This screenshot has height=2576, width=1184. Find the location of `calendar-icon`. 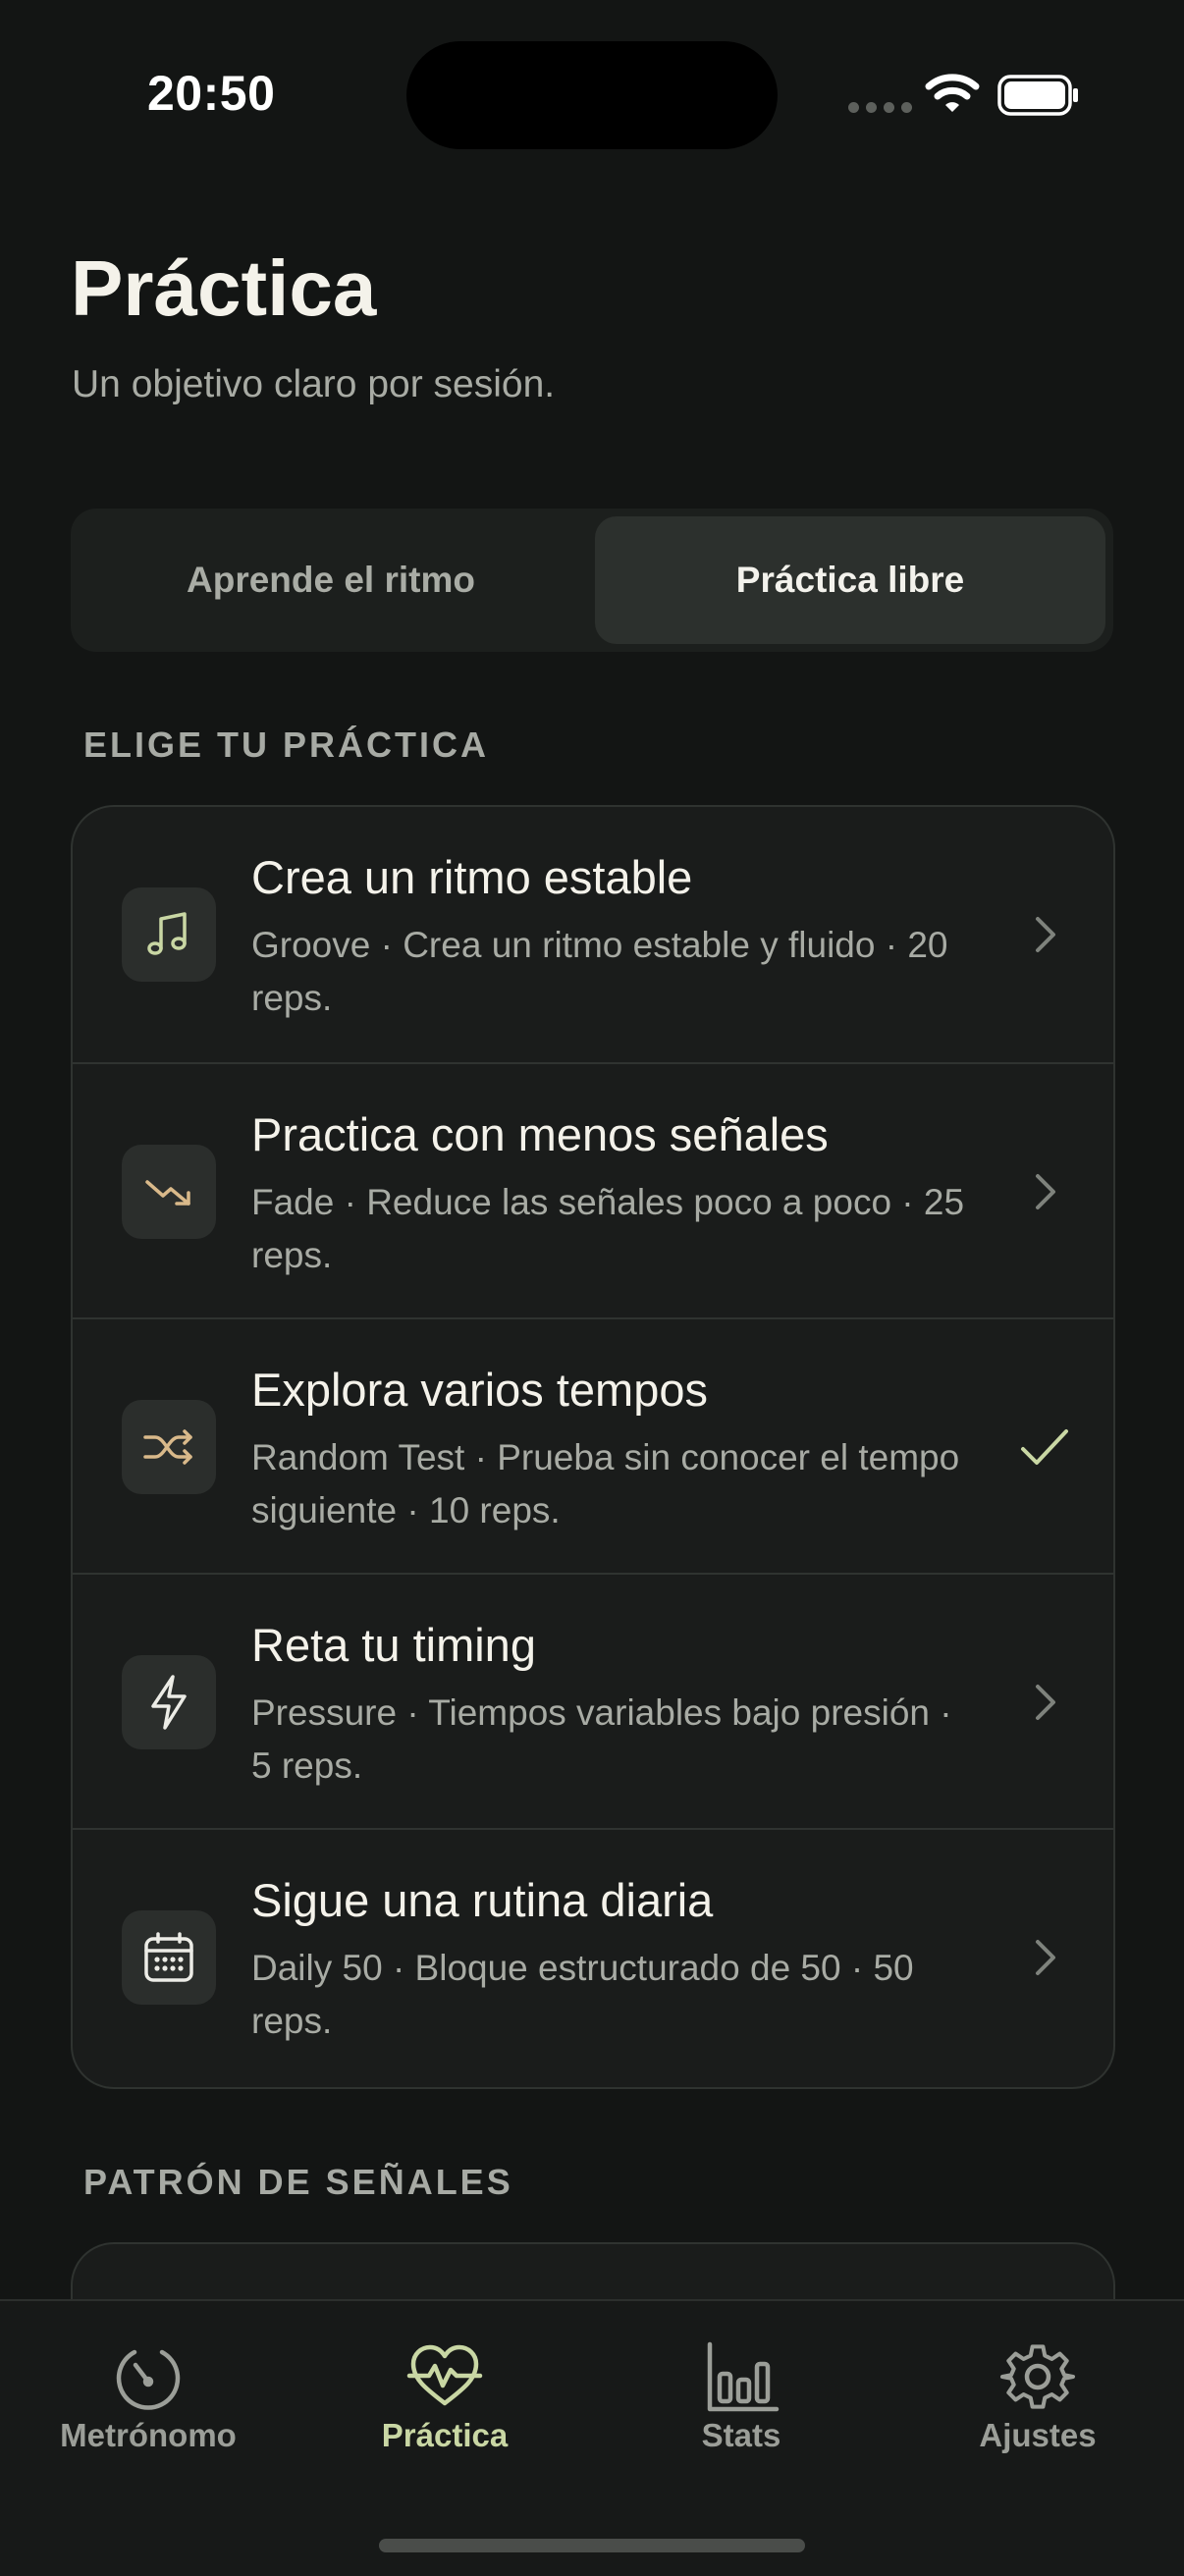

calendar-icon is located at coordinates (169, 1957).